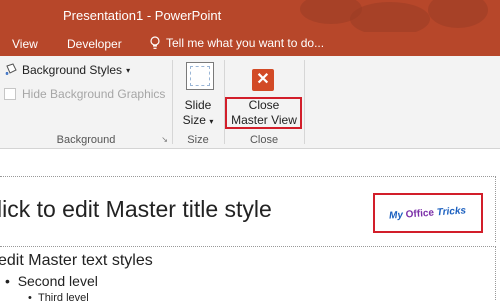 This screenshot has height=304, width=500. What do you see at coordinates (155, 42) in the screenshot?
I see `lightbulb-icon` at bounding box center [155, 42].